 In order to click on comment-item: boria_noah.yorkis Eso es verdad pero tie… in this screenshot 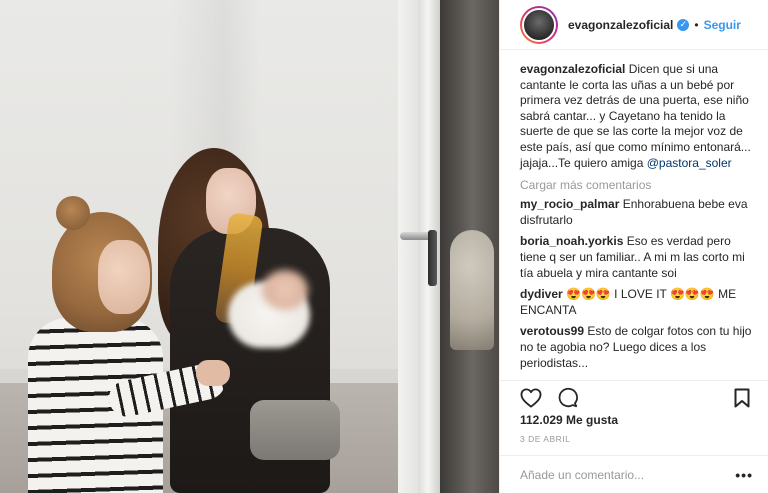, I will do `click(636, 257)`.